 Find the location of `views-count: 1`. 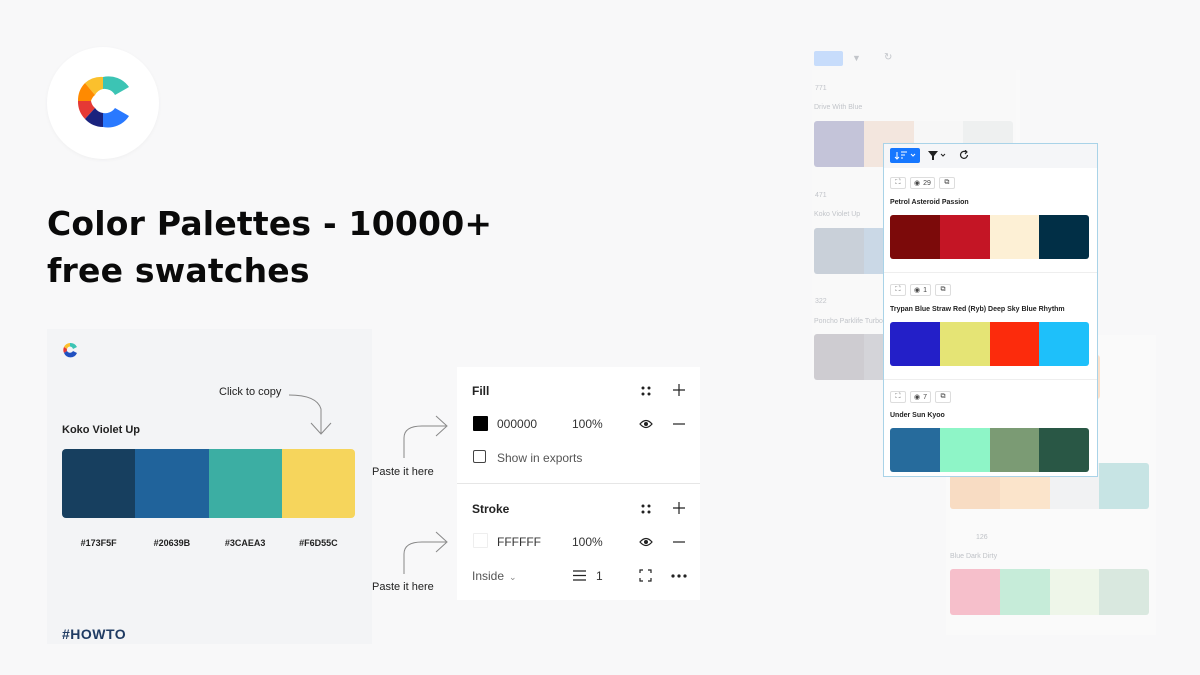

views-count: 1 is located at coordinates (925, 290).